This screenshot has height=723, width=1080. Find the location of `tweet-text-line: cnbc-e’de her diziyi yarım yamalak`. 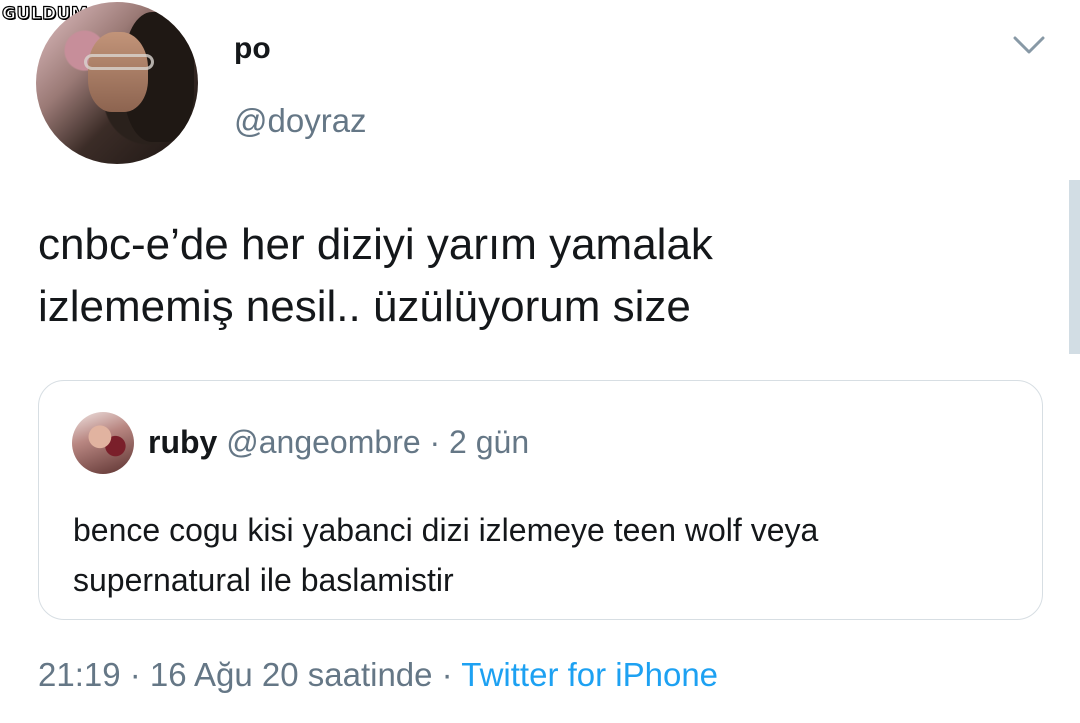

tweet-text-line: cnbc-e’de her diziyi yarım yamalak is located at coordinates (375, 244).